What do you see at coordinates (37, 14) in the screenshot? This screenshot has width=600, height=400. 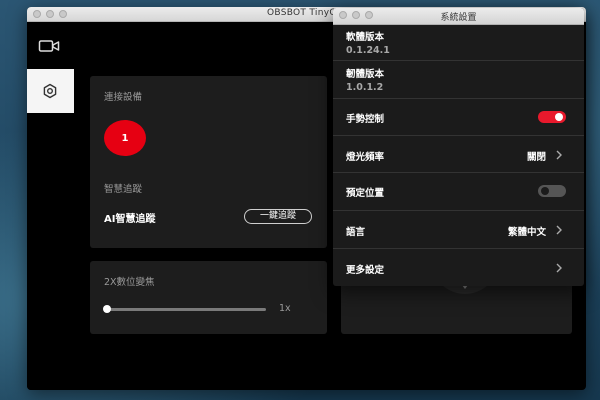 I see `close-window-button` at bounding box center [37, 14].